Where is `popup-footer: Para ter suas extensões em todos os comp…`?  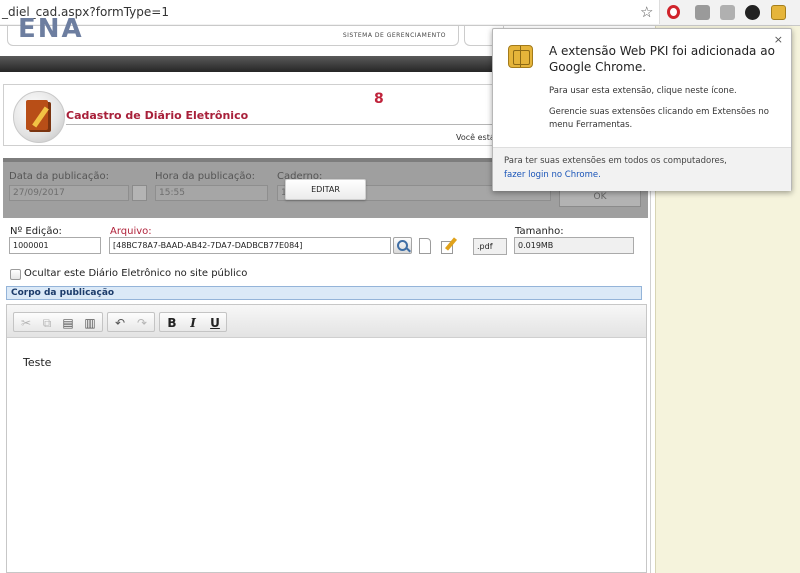
popup-footer: Para ter suas extensões em todos os comp… is located at coordinates (642, 169).